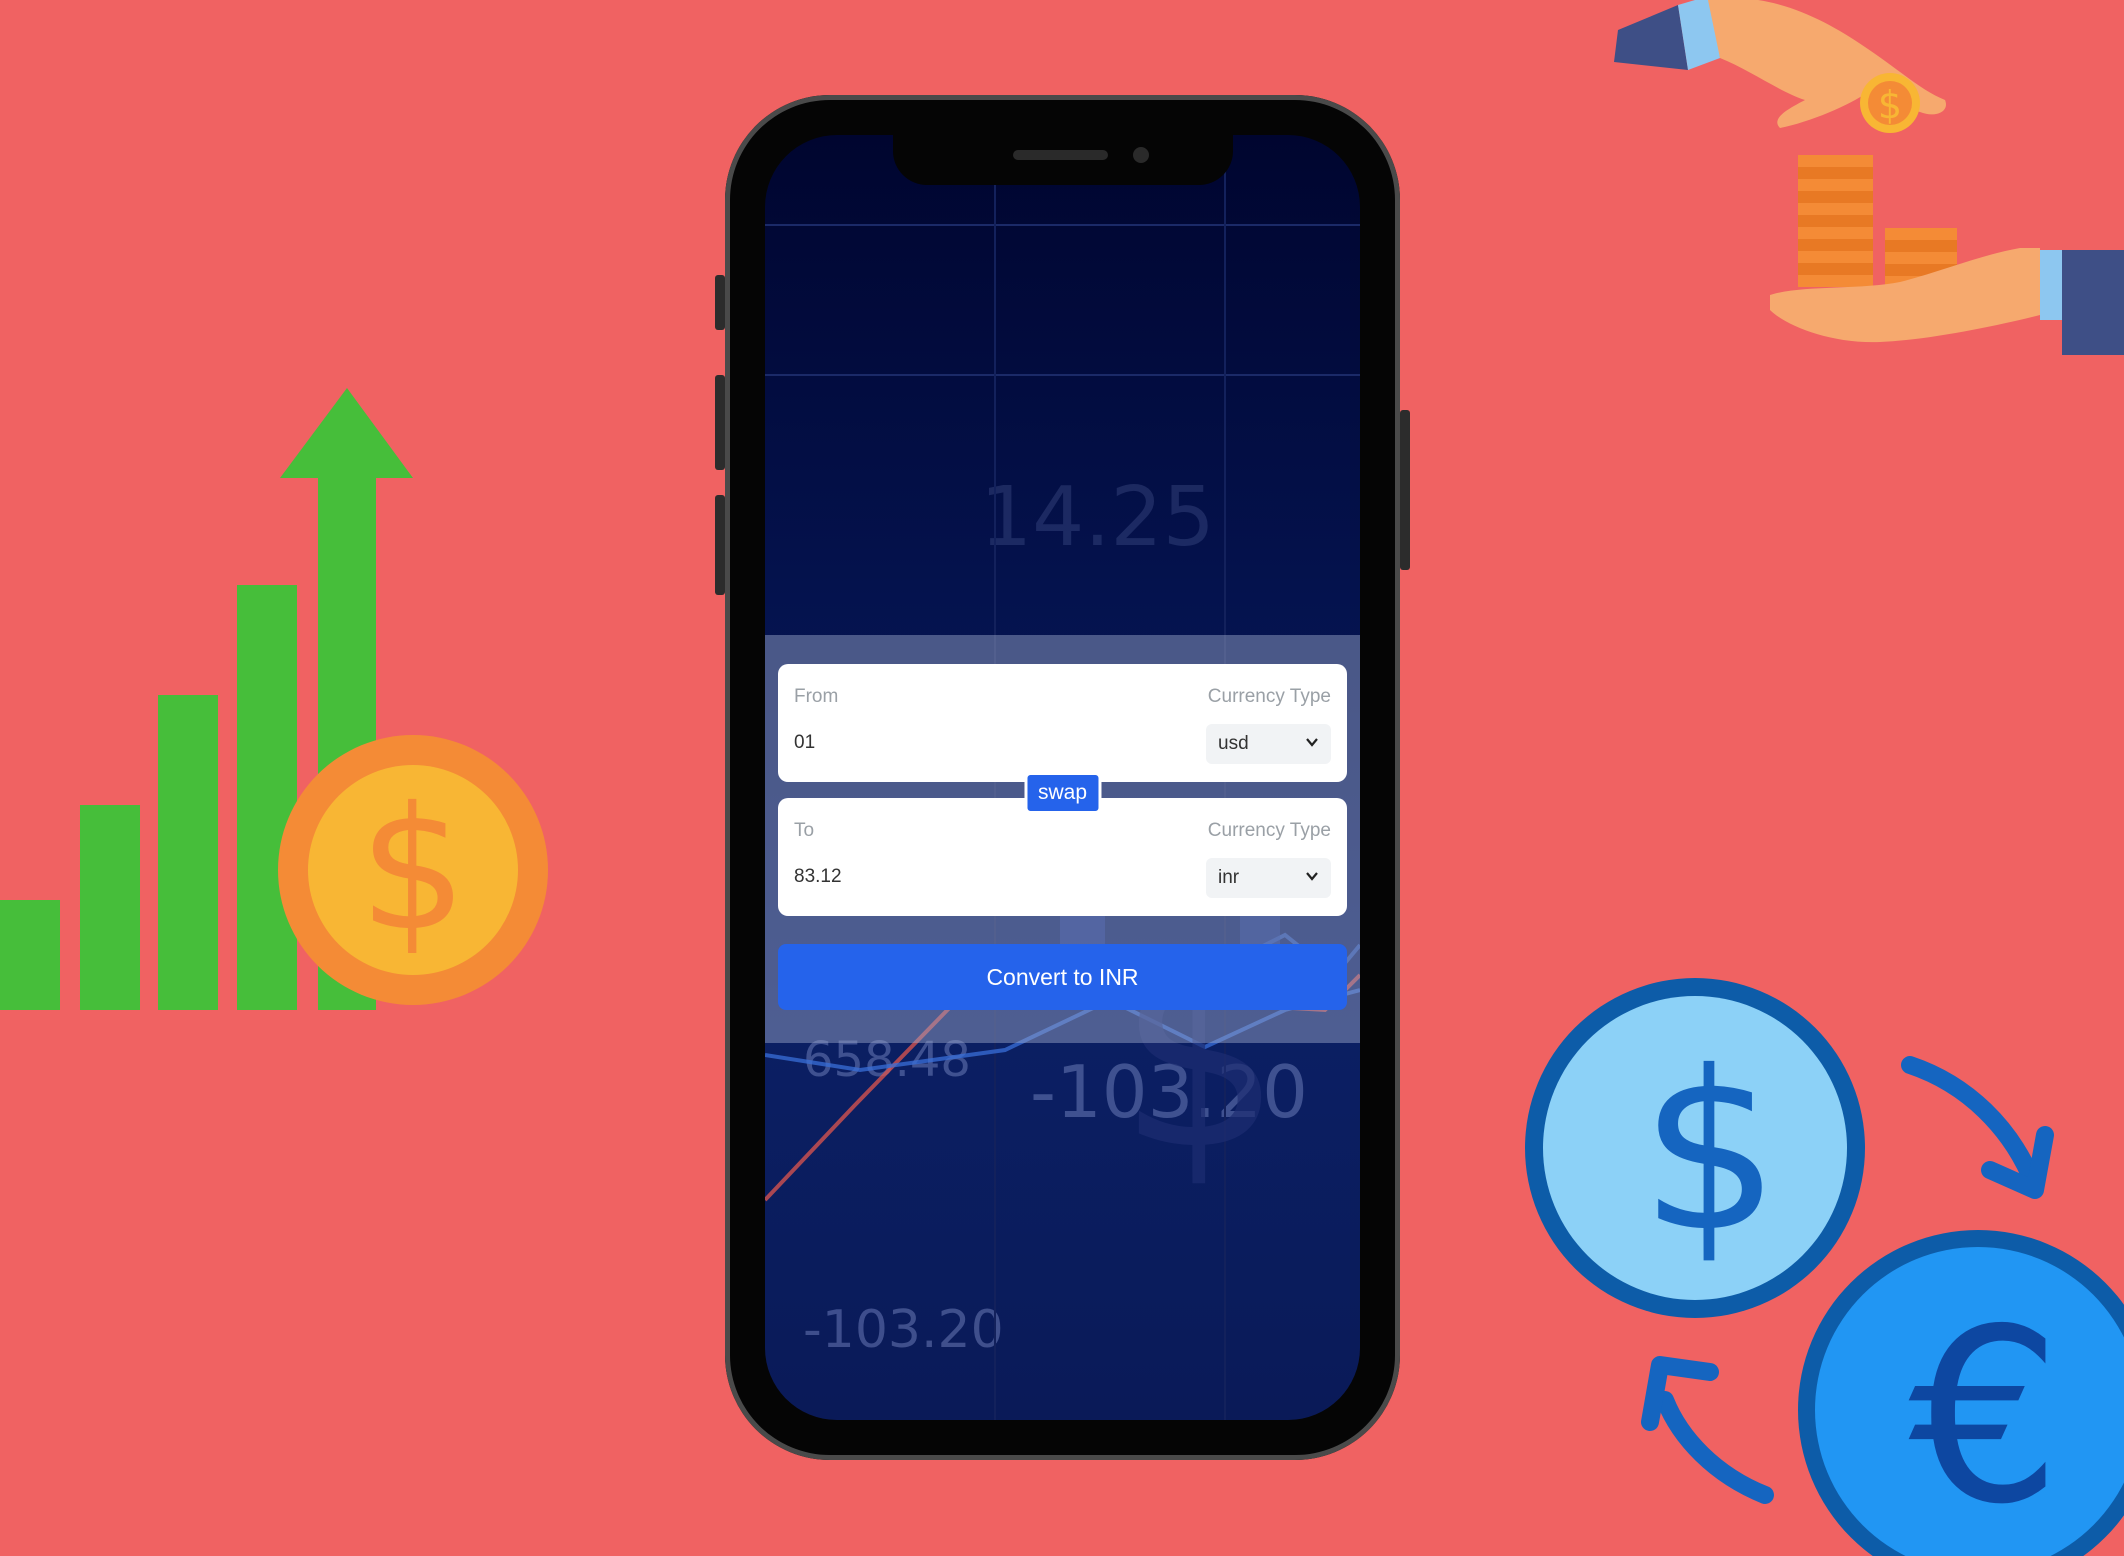 The height and width of the screenshot is (1556, 2124). I want to click on from-currency-type-label: Currency Type, so click(1269, 696).